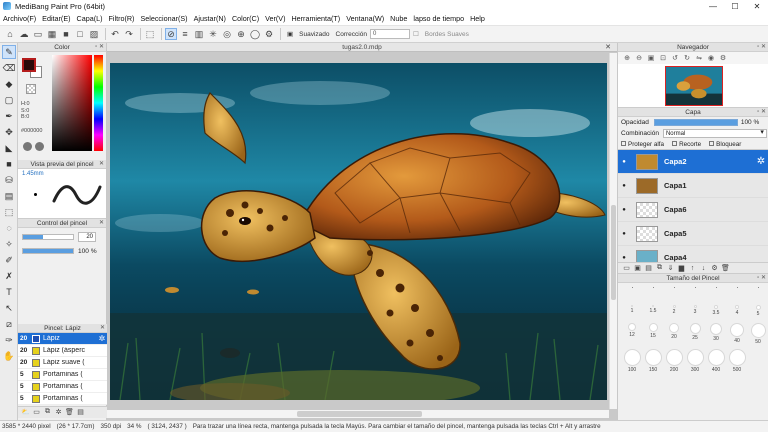 The height and width of the screenshot is (432, 768). What do you see at coordinates (714, 133) in the screenshot?
I see `blend-select: Normal` at bounding box center [714, 133].